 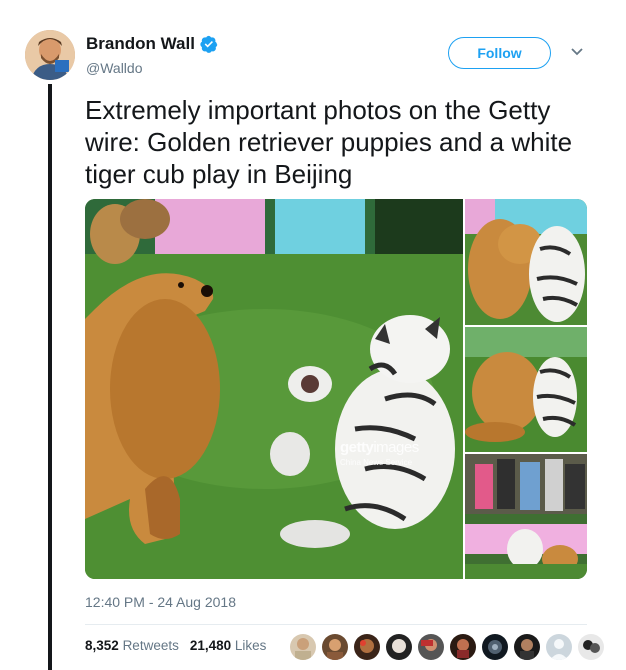 I want to click on tweet-timestamp: 12:40 PM - 24 Aug 2018, so click(x=160, y=602).